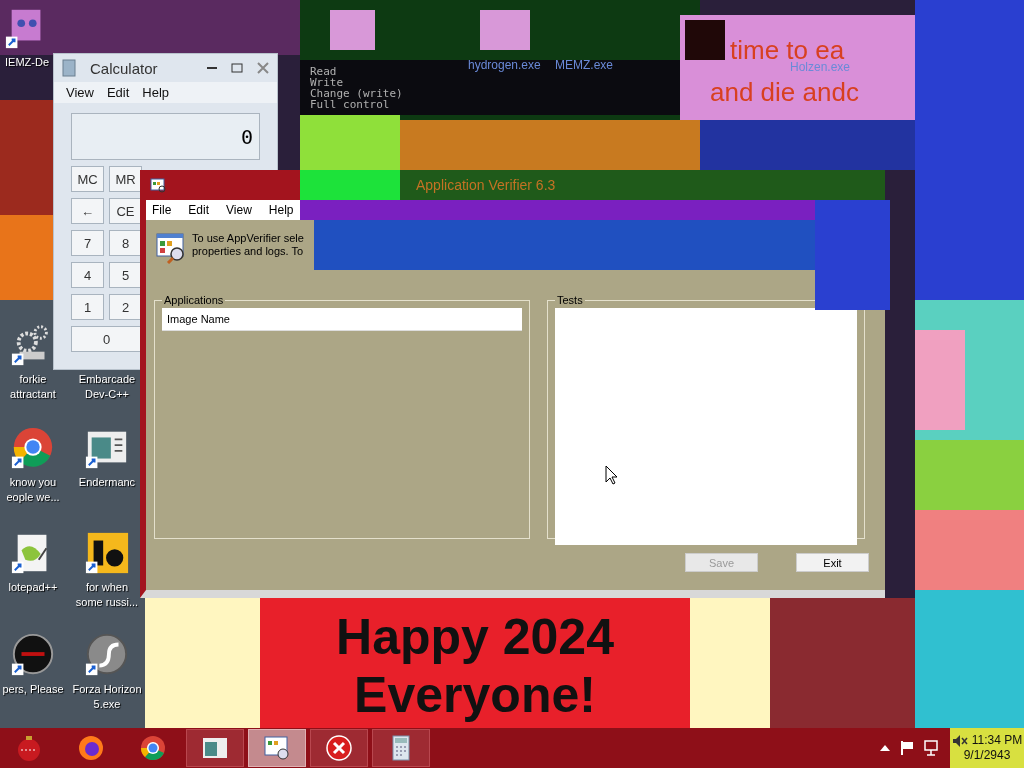 This screenshot has width=1024, height=768. What do you see at coordinates (125, 243) in the screenshot?
I see `calculator-key: 8` at bounding box center [125, 243].